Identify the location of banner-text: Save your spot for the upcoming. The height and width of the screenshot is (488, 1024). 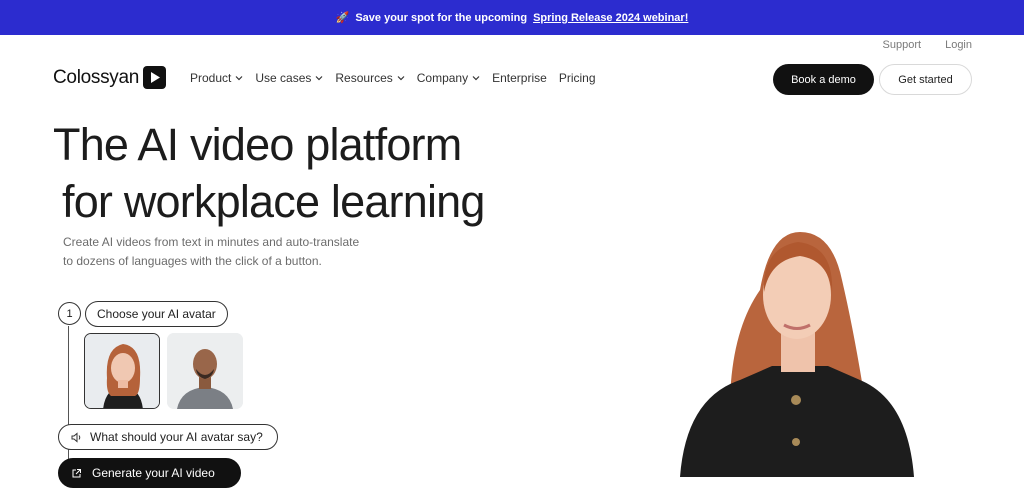
(441, 17).